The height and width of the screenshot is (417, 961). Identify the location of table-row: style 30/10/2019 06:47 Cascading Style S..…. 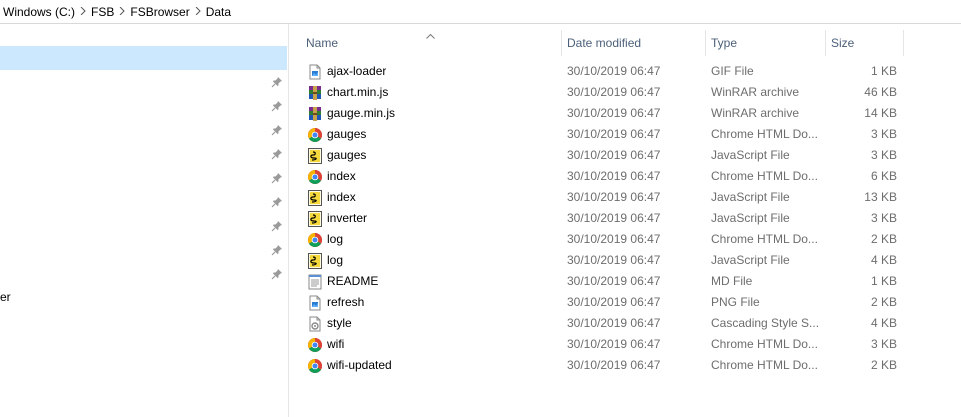
(625, 323).